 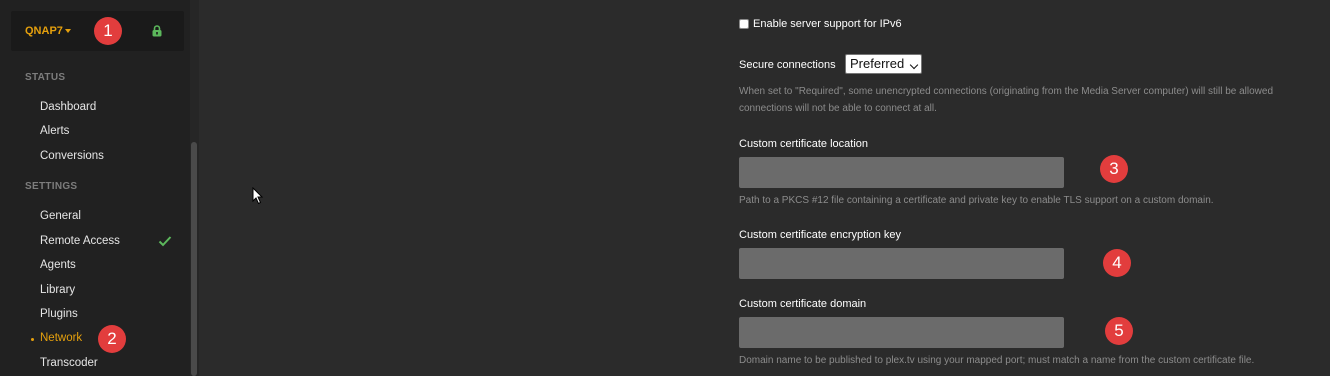 I want to click on sidebar-item-remote-access: Remote Access, so click(x=80, y=241).